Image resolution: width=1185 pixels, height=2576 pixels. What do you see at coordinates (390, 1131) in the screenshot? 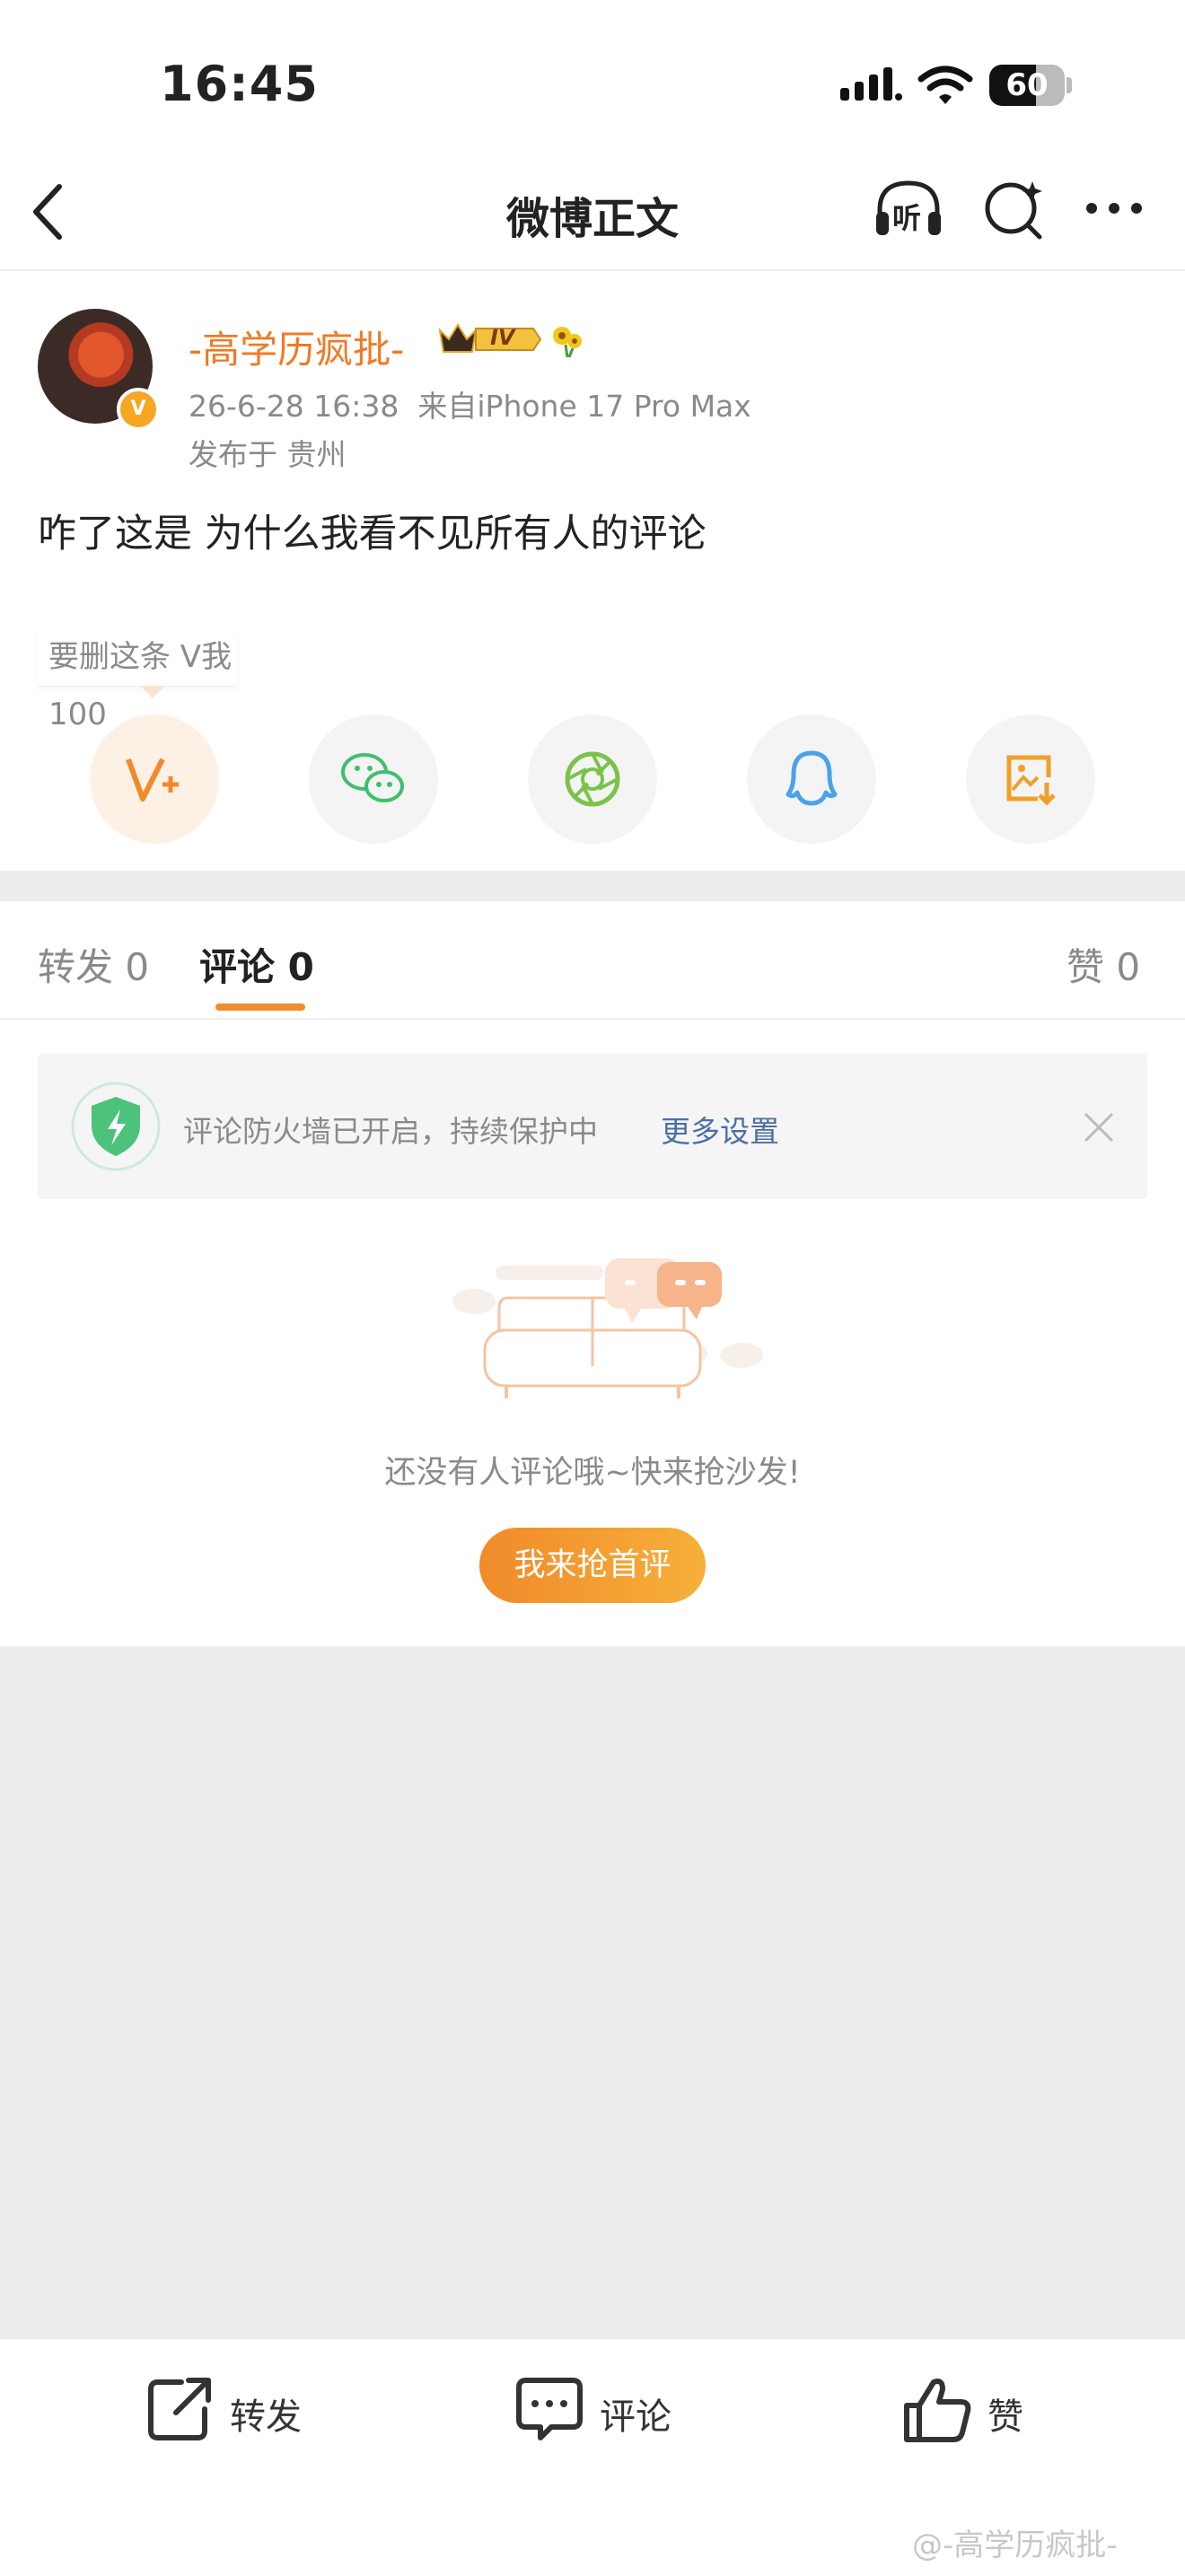
I see `firewall-text: 评论防火墙已开启，持续保护中` at bounding box center [390, 1131].